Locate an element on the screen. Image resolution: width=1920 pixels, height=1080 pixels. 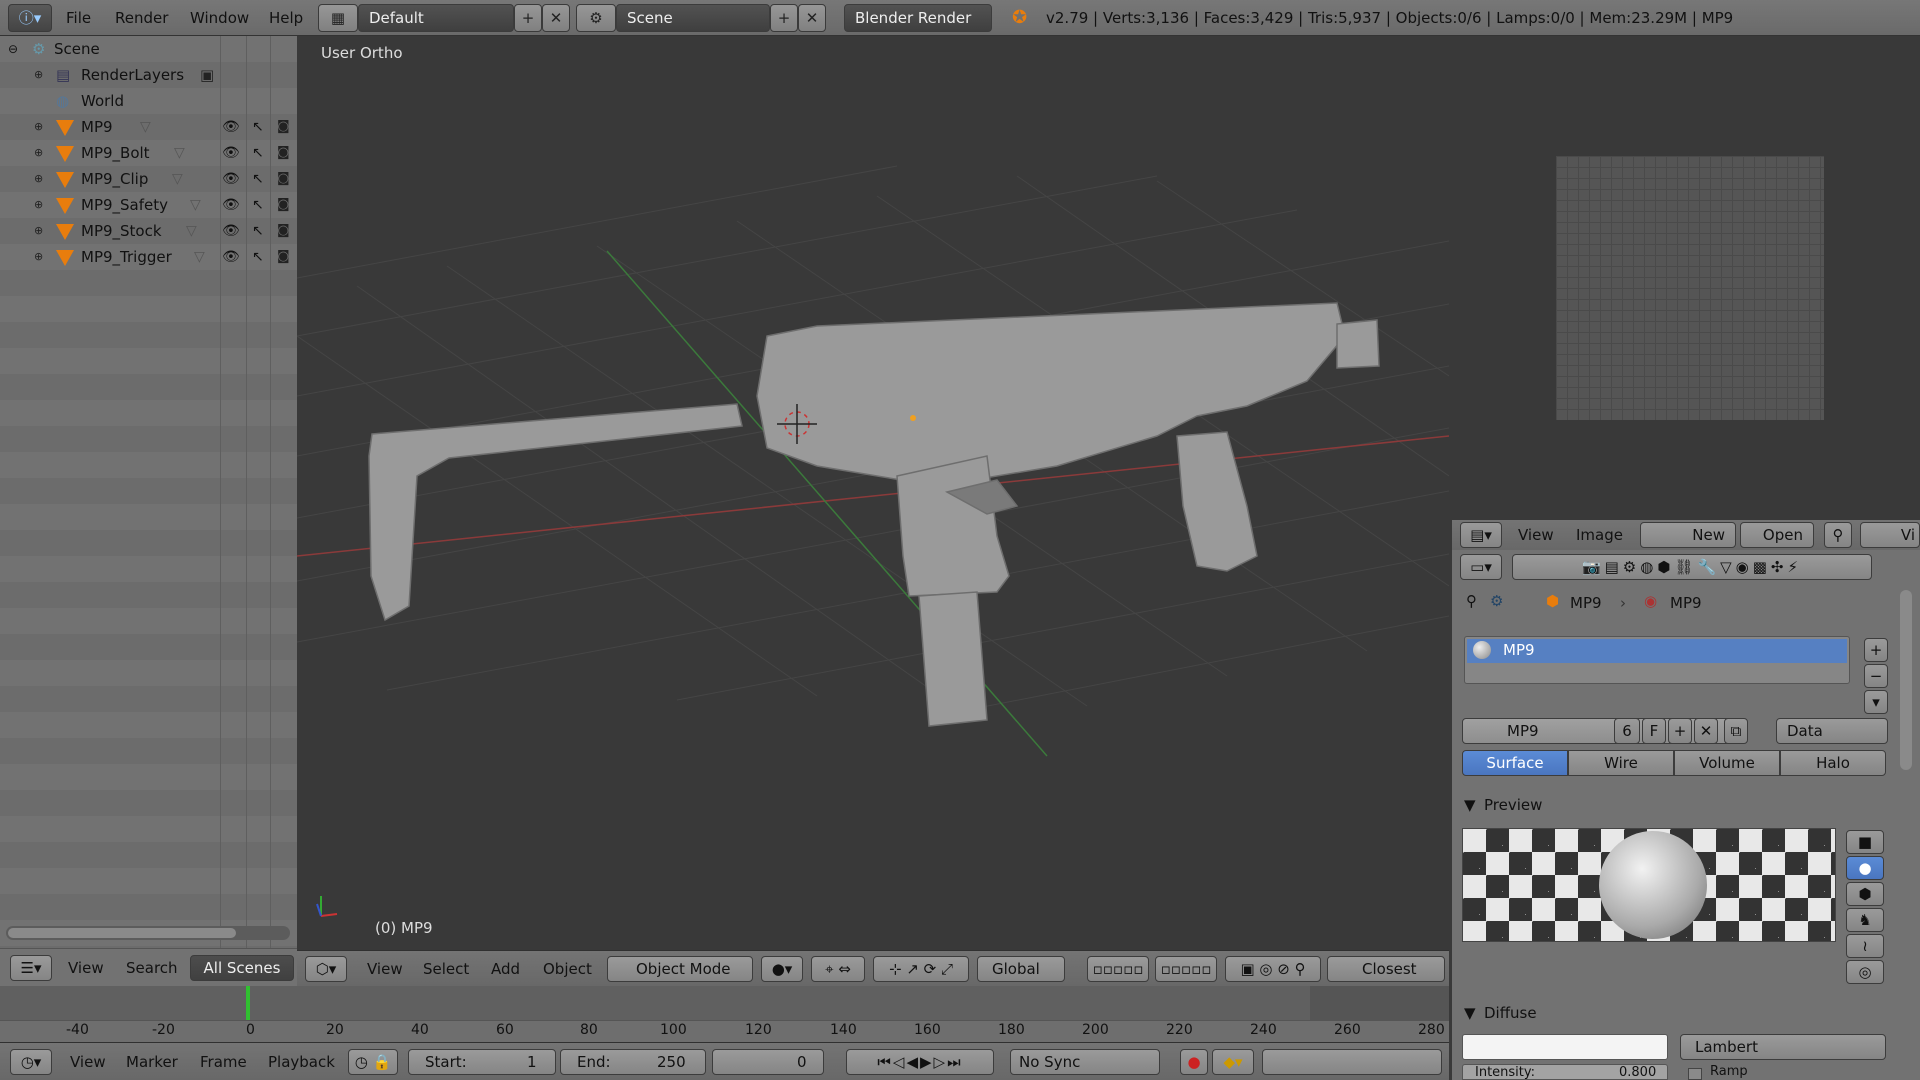
collapse-arrow-icon: ▼ is located at coordinates (1470, 805).